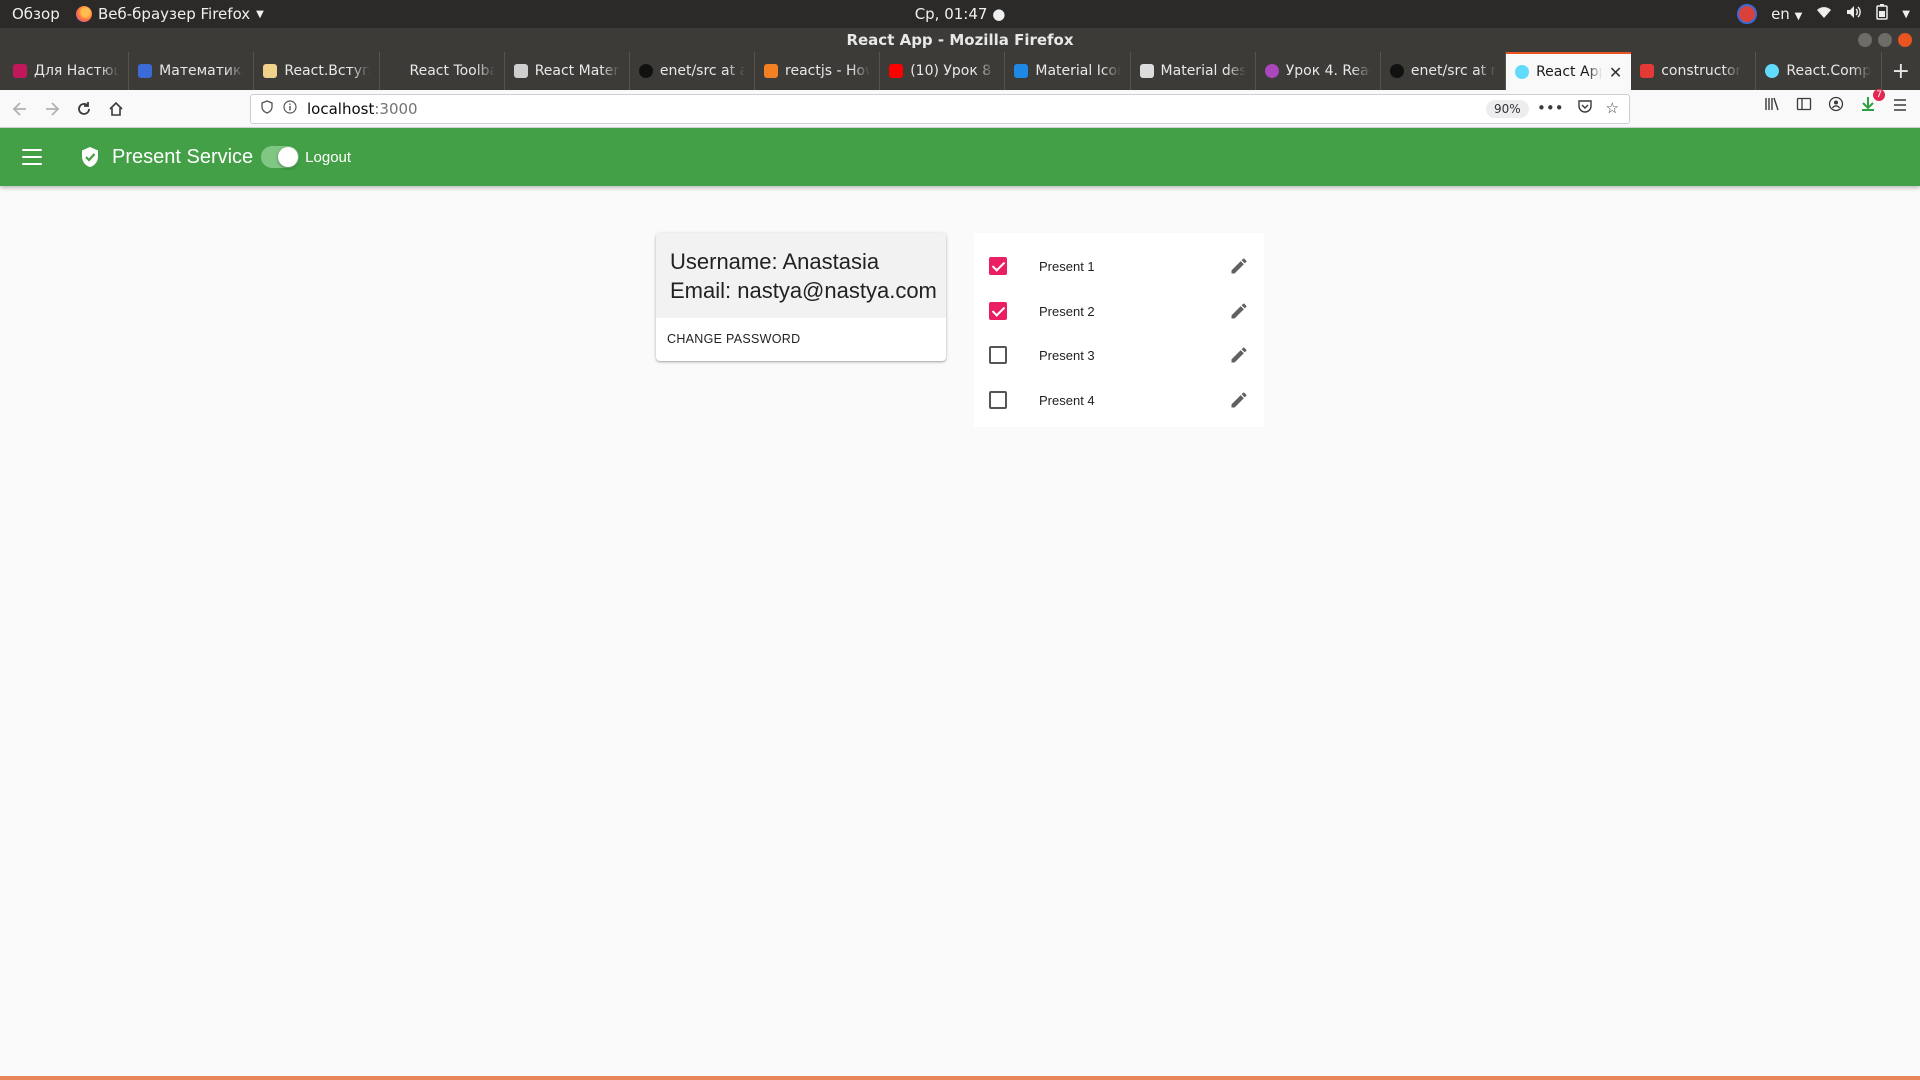 This screenshot has width=1920, height=1080. Describe the element at coordinates (1885, 40) in the screenshot. I see `maximize-window-icon` at that location.